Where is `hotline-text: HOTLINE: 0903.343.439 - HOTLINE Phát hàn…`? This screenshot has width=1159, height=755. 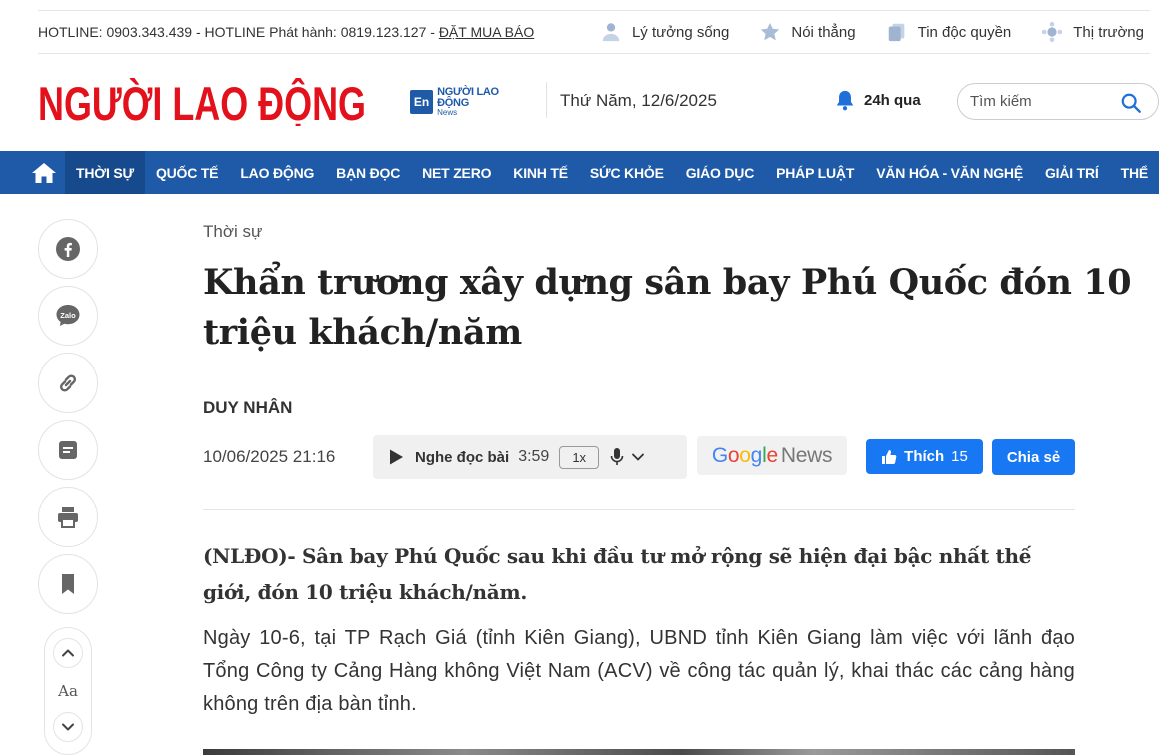
hotline-text: HOTLINE: 0903.343.439 - HOTLINE Phát hàn… is located at coordinates (286, 32).